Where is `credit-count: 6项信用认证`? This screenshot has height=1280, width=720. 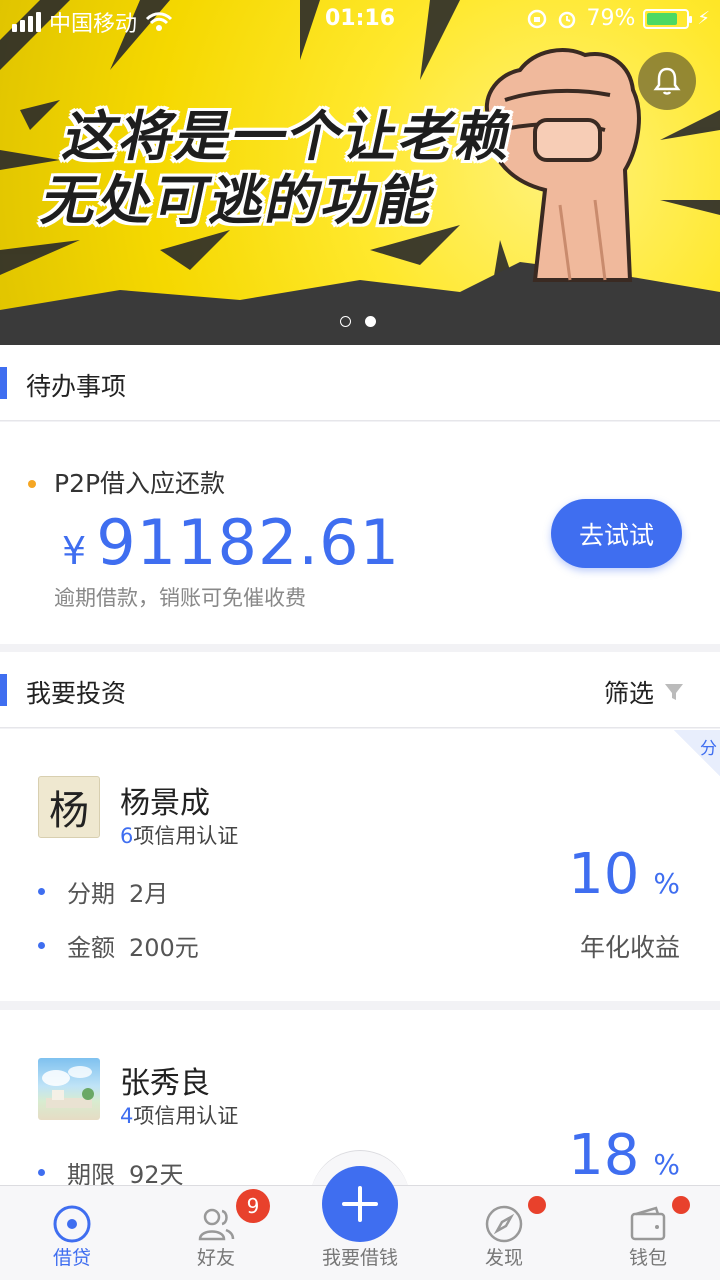
credit-count: 6项信用认证 is located at coordinates (179, 835).